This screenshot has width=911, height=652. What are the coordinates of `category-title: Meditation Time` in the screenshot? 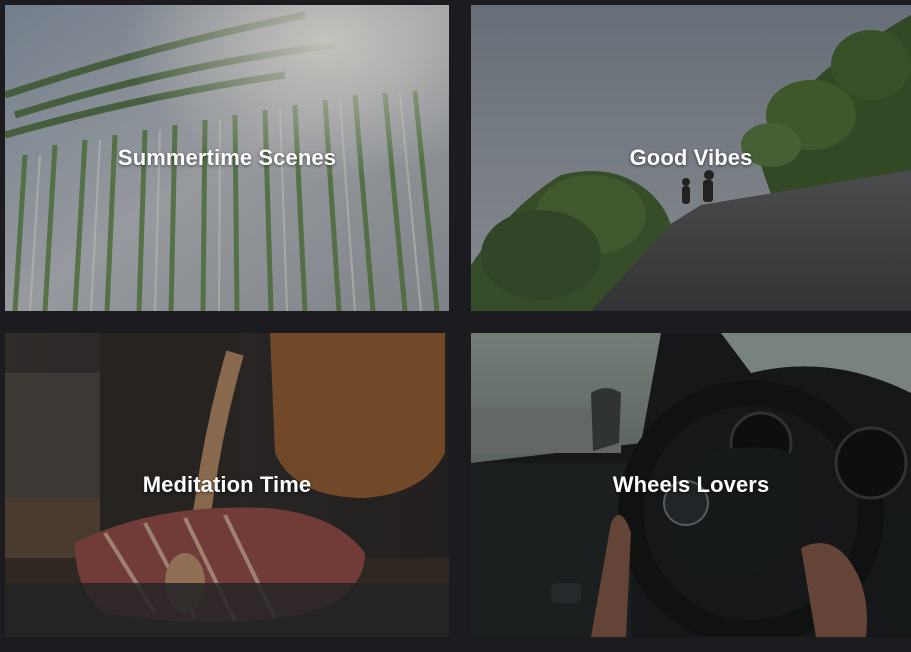 It's located at (227, 484).